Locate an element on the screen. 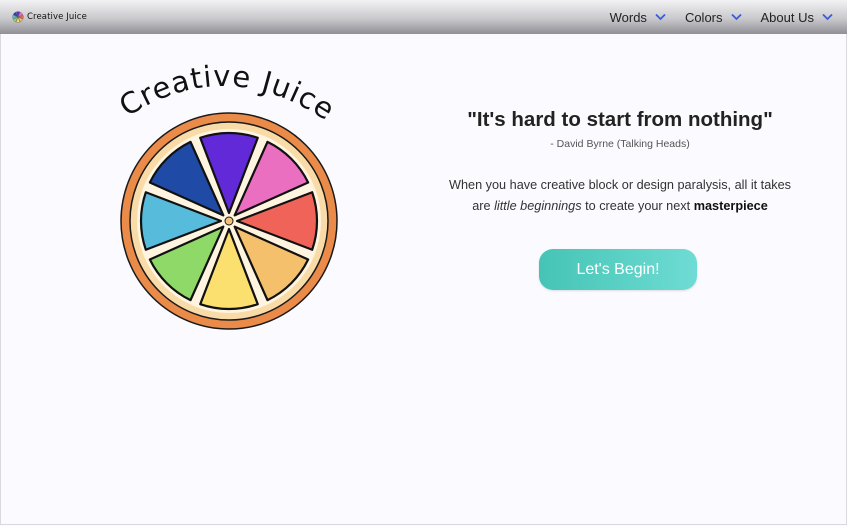 This screenshot has height=526, width=847. description-text-2: to create your next is located at coordinates (637, 206).